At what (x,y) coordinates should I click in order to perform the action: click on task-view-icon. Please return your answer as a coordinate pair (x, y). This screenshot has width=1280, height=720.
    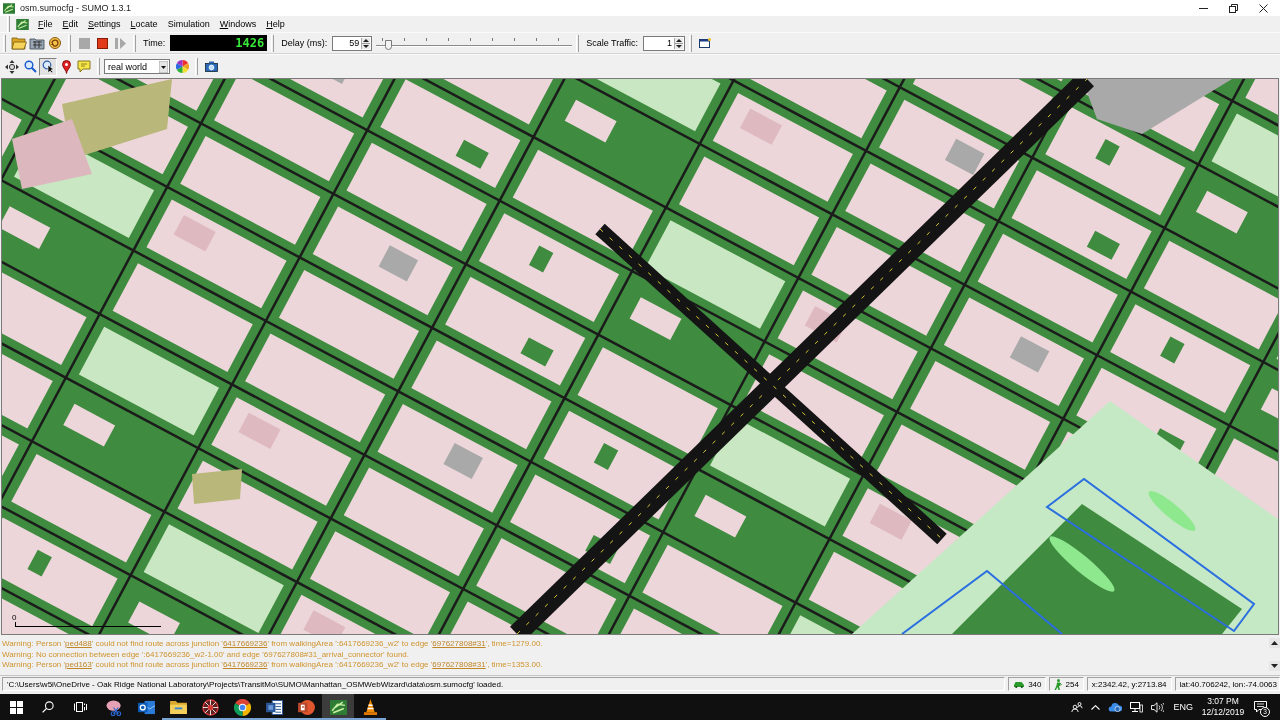
    Looking at the image, I should click on (80, 707).